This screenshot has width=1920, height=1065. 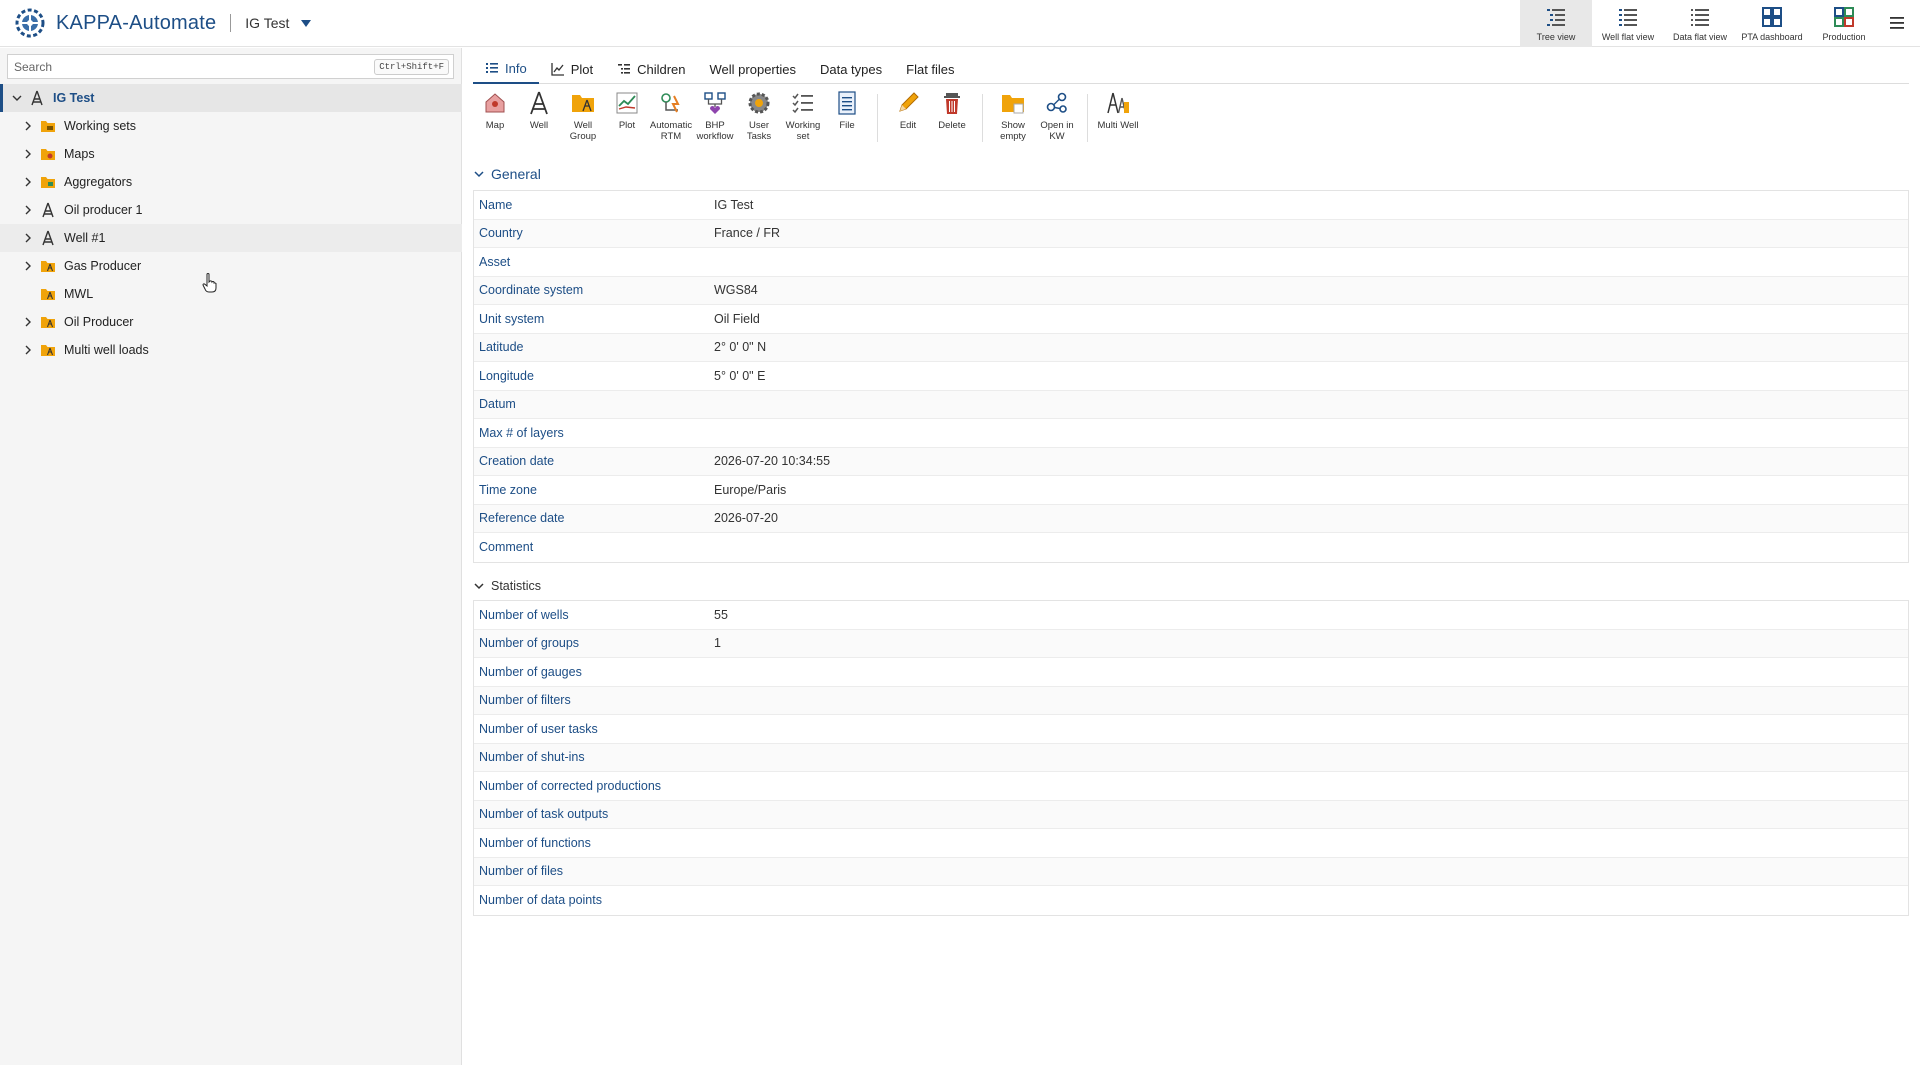 I want to click on view-button-production: Production, so click(x=1844, y=23).